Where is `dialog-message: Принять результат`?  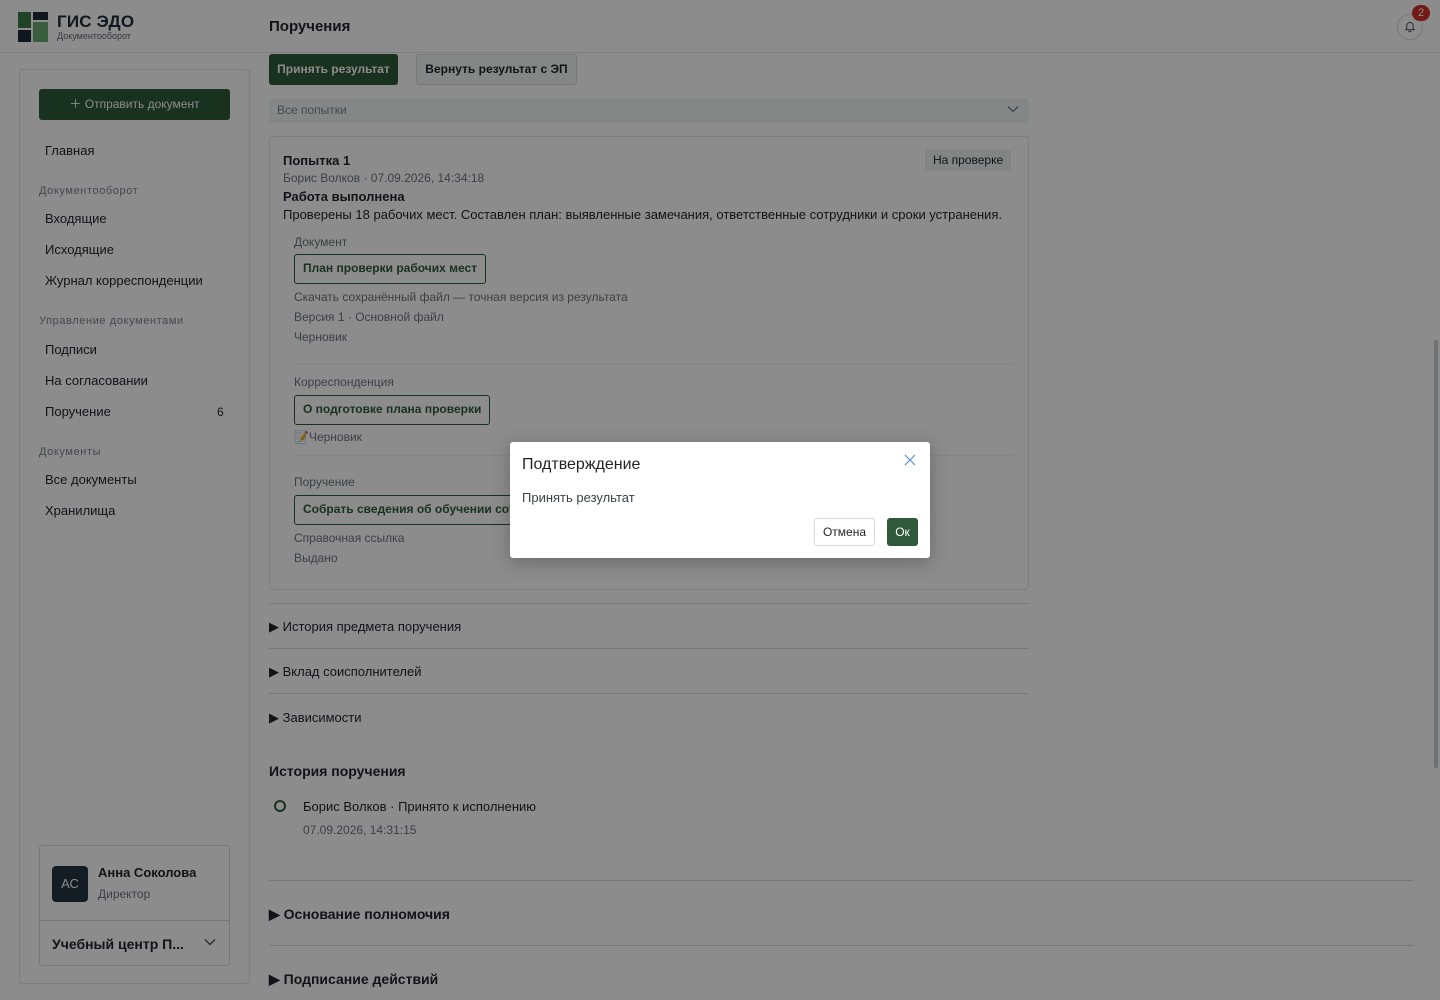
dialog-message: Принять результат is located at coordinates (578, 497).